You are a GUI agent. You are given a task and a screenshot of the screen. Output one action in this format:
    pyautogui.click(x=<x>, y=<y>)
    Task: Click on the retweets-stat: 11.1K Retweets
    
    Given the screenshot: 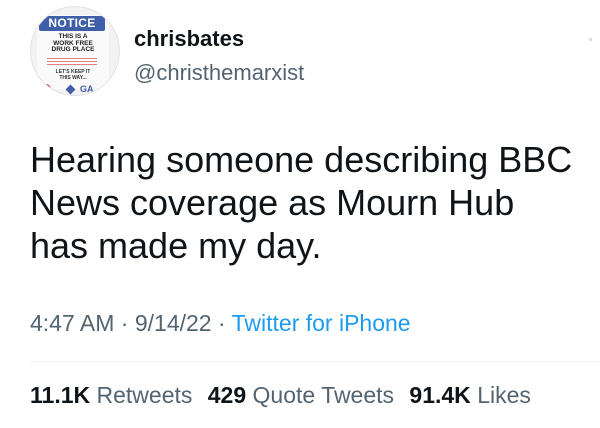 What is the action you would take?
    pyautogui.click(x=111, y=395)
    